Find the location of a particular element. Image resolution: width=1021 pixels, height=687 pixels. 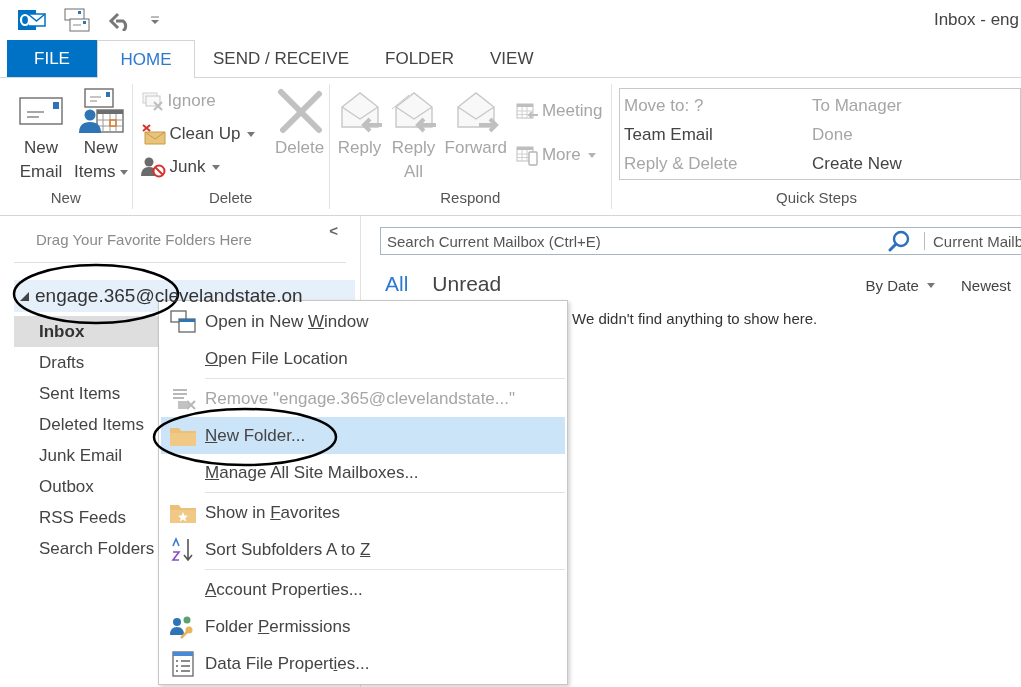

person-prohibited-icon is located at coordinates (153, 167).